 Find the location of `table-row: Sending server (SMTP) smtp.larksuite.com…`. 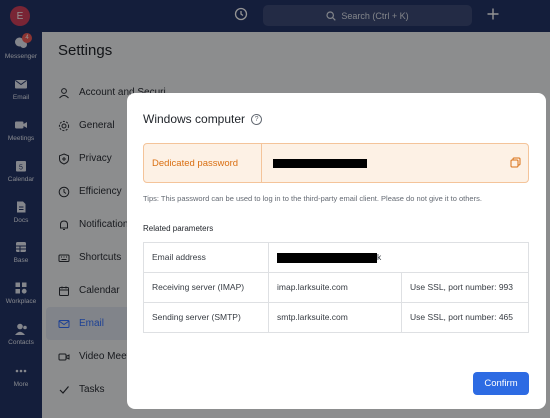

table-row: Sending server (SMTP) smtp.larksuite.com… is located at coordinates (336, 317).